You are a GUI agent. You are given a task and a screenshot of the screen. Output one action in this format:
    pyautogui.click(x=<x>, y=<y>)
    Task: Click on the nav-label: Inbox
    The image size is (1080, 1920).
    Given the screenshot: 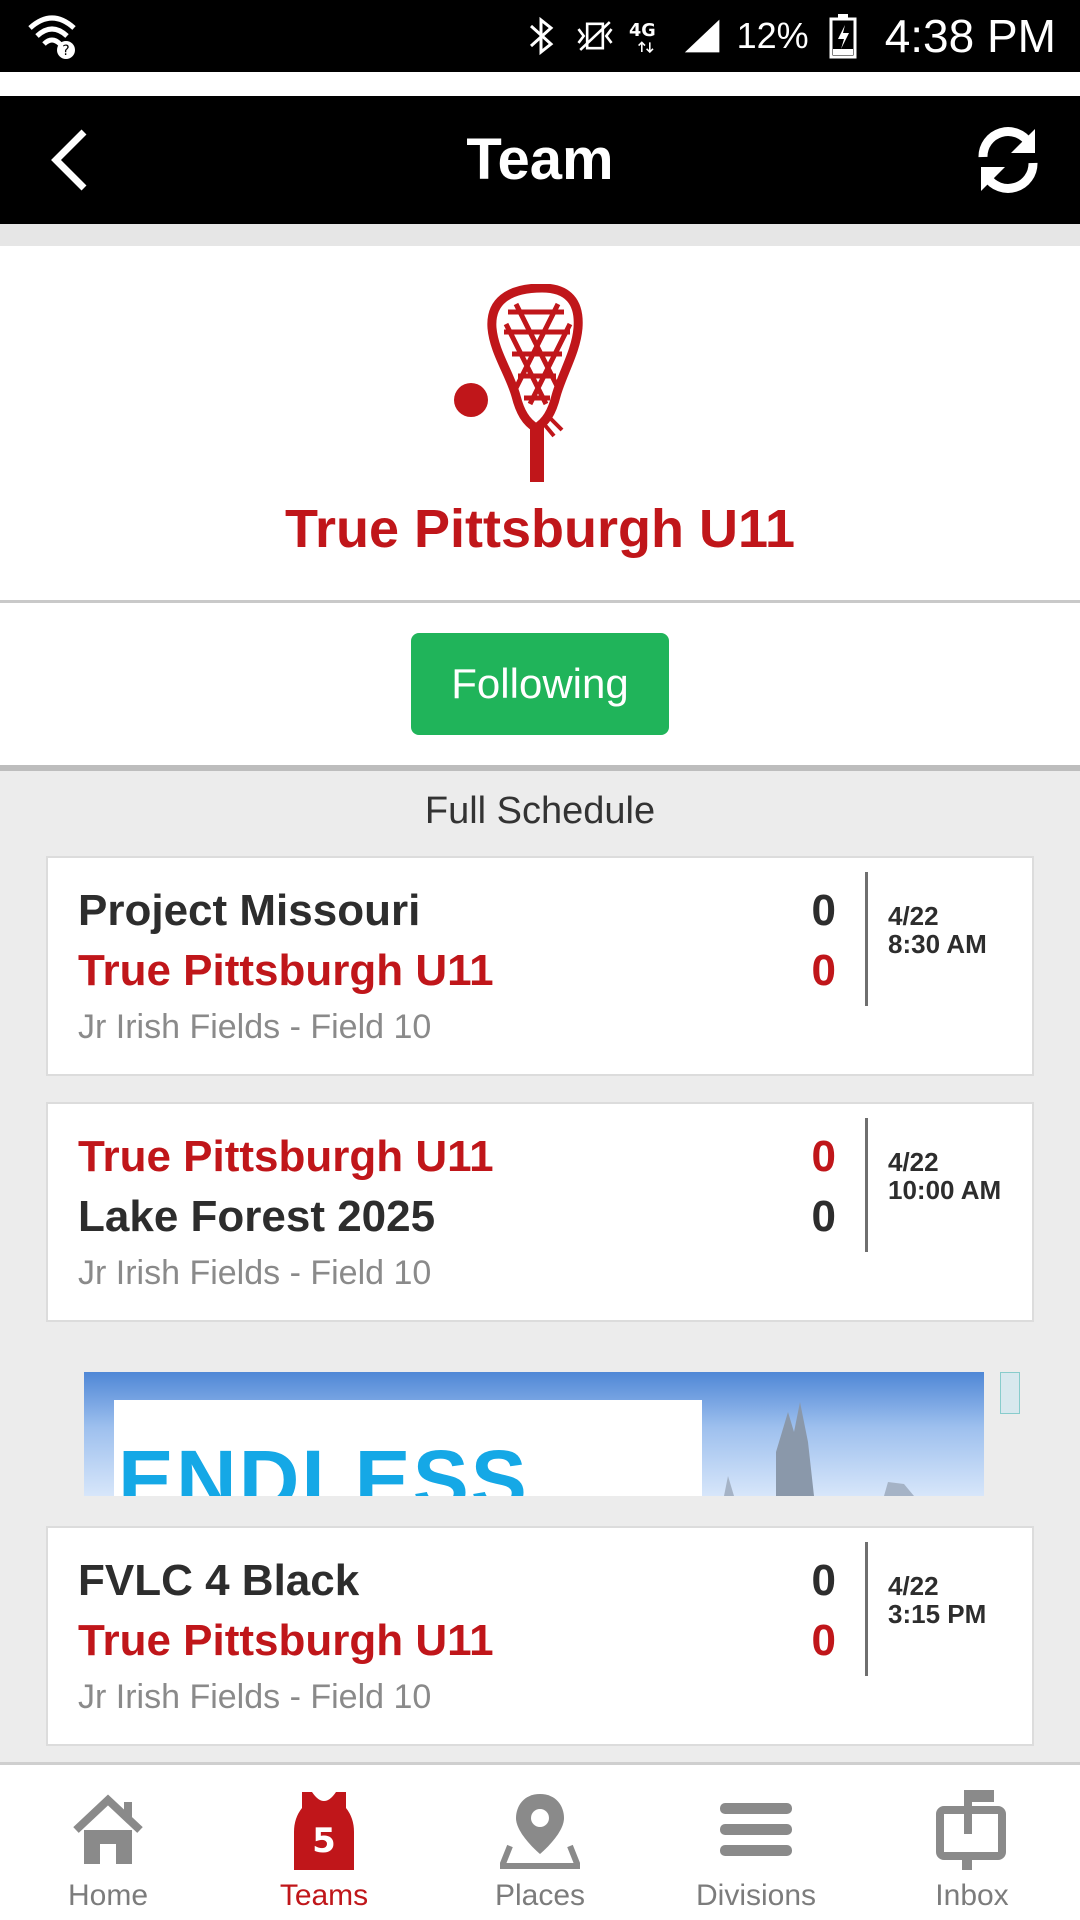 What is the action you would take?
    pyautogui.click(x=972, y=1895)
    